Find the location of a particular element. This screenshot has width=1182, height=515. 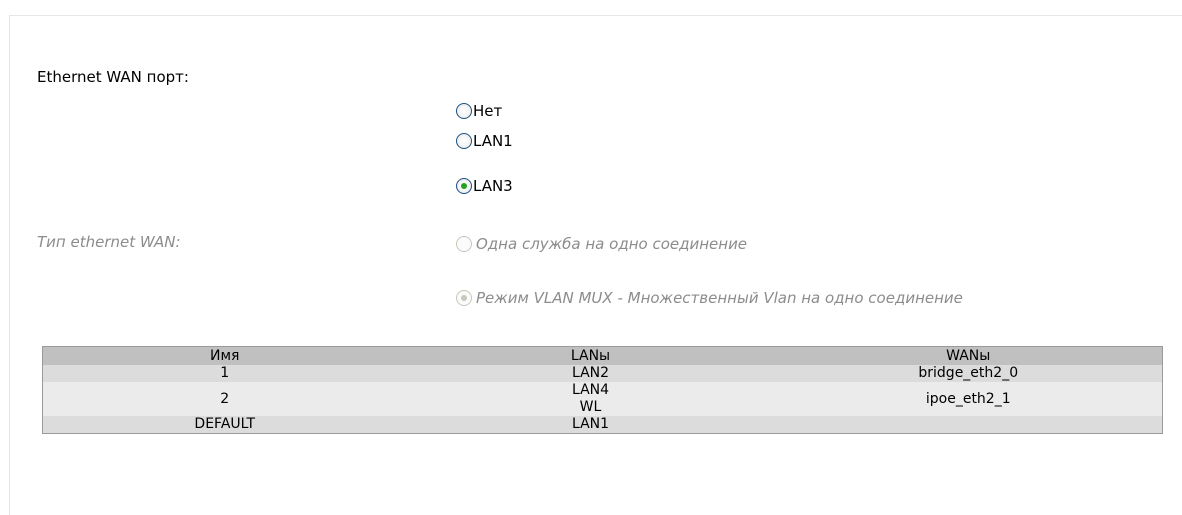

radio-lan1 is located at coordinates (464, 141).